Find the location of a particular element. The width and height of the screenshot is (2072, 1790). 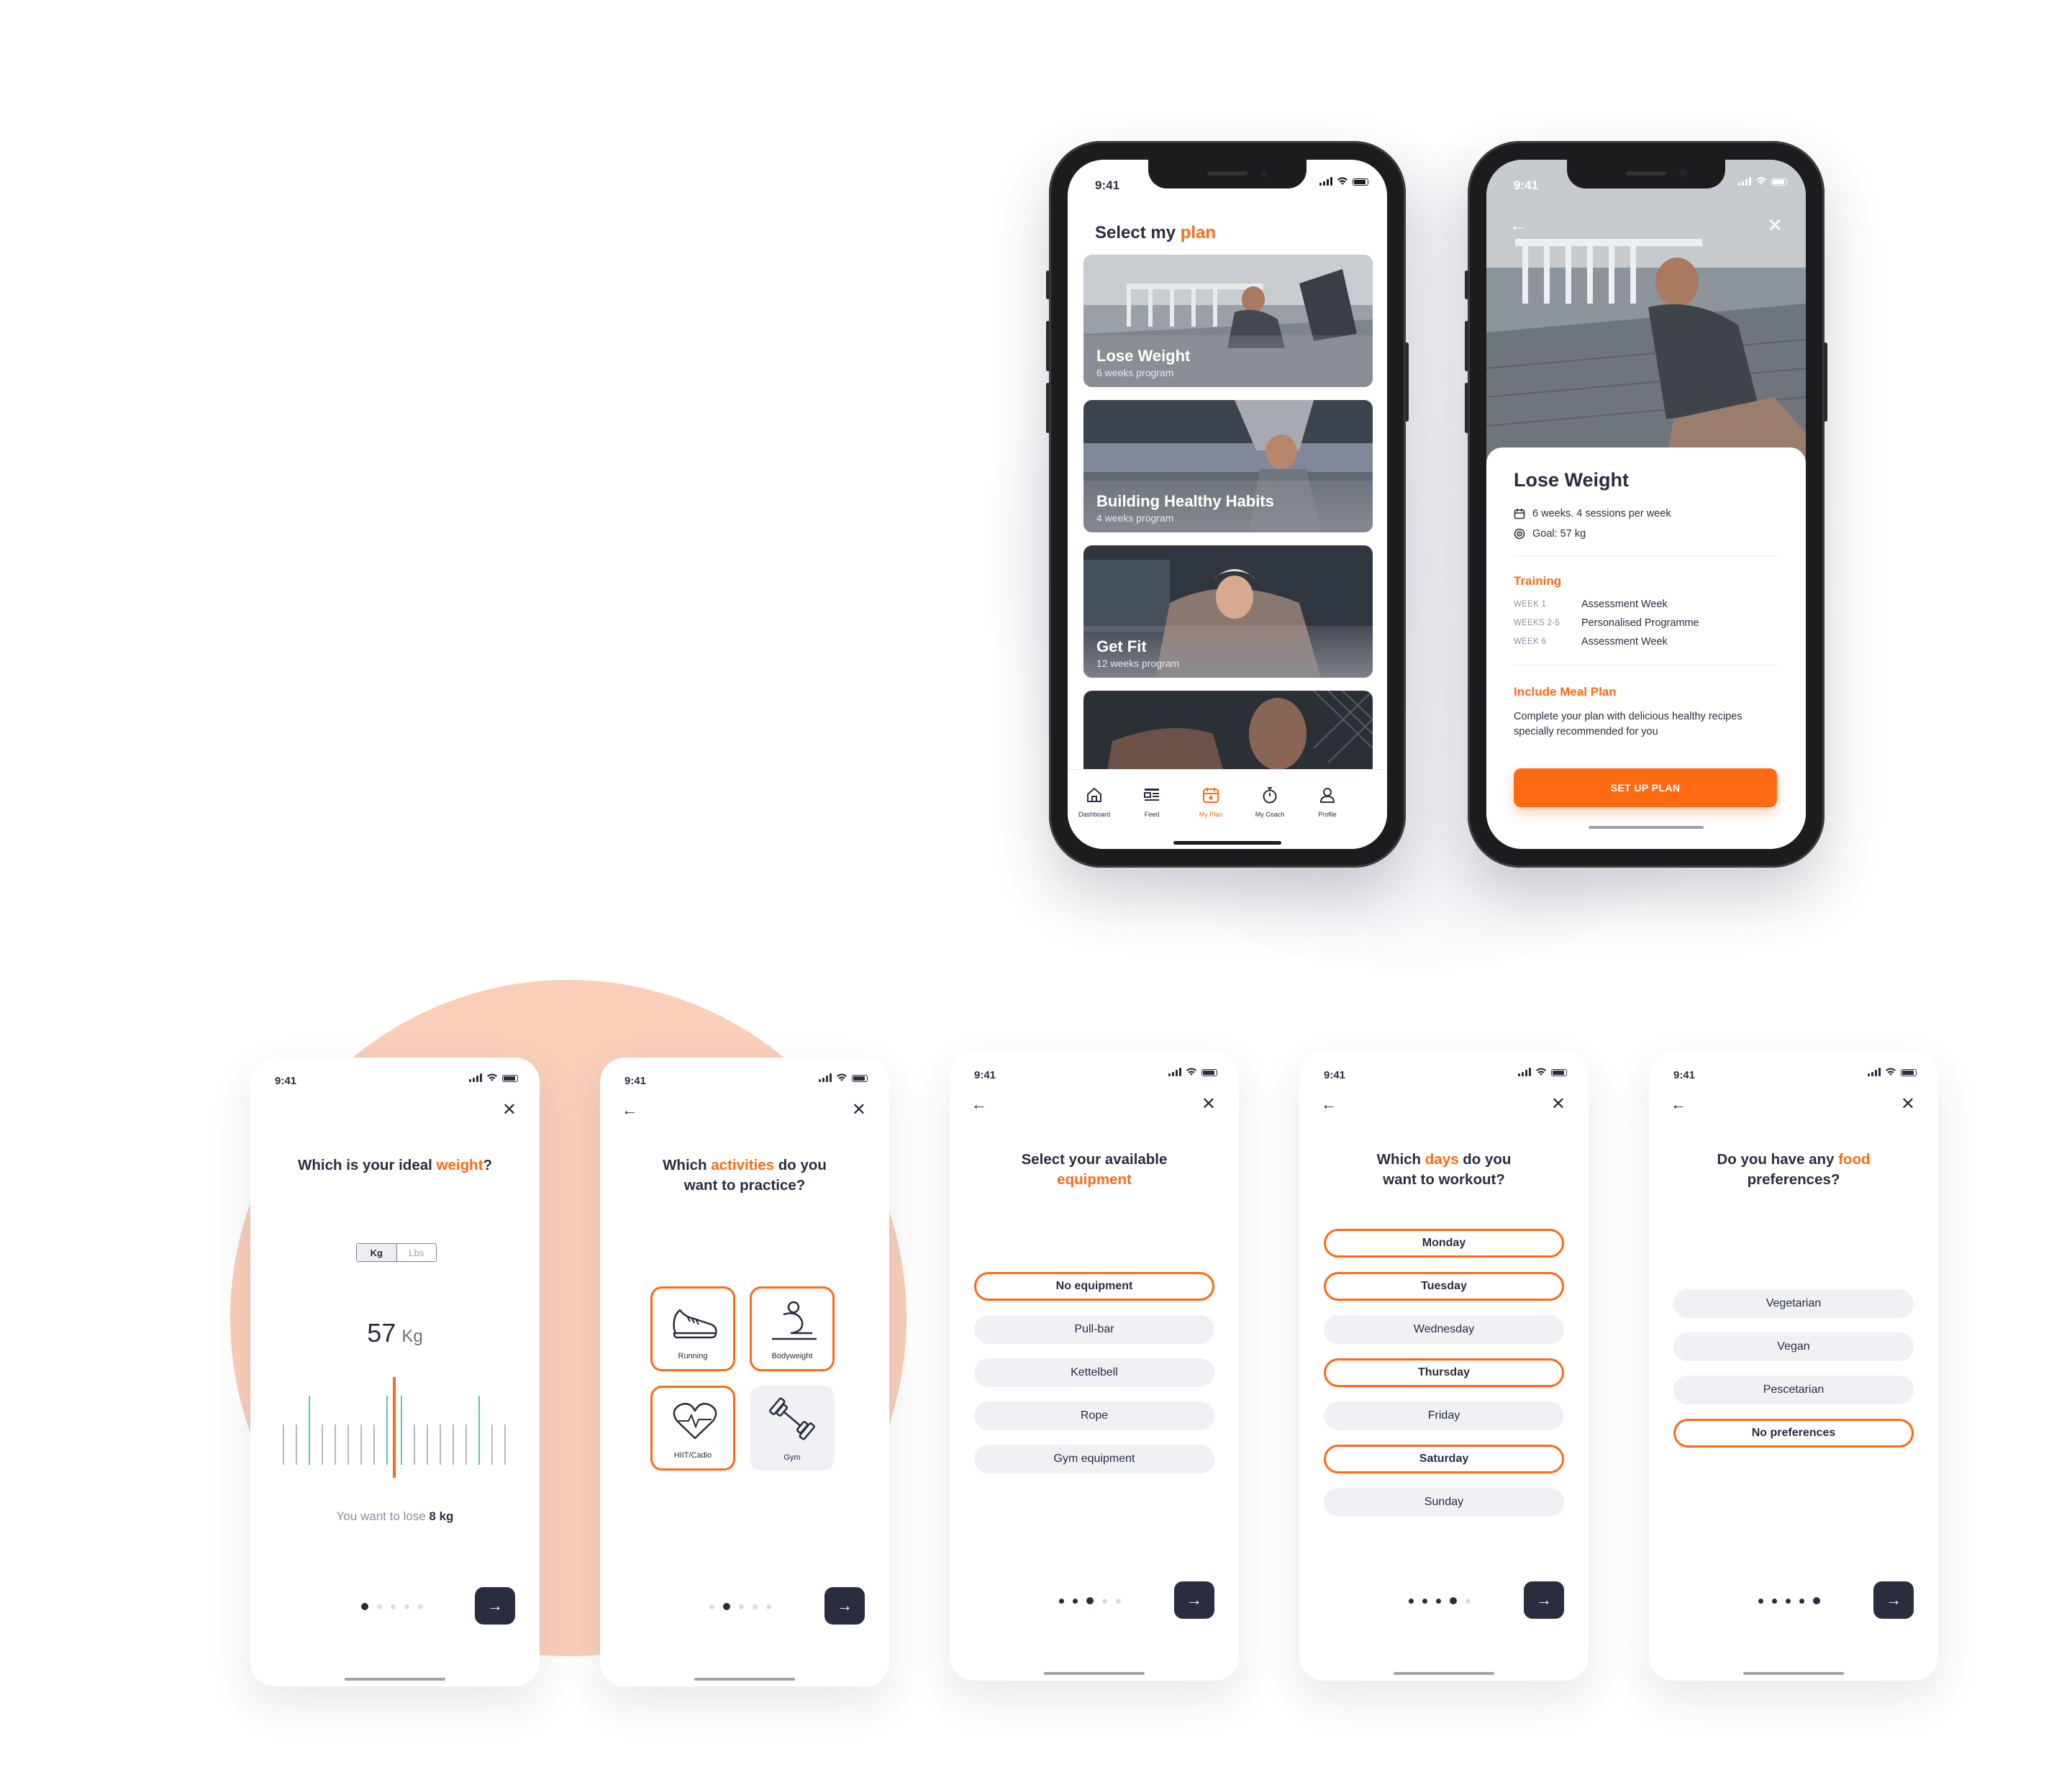

activity-gym: Gym is located at coordinates (792, 1428).